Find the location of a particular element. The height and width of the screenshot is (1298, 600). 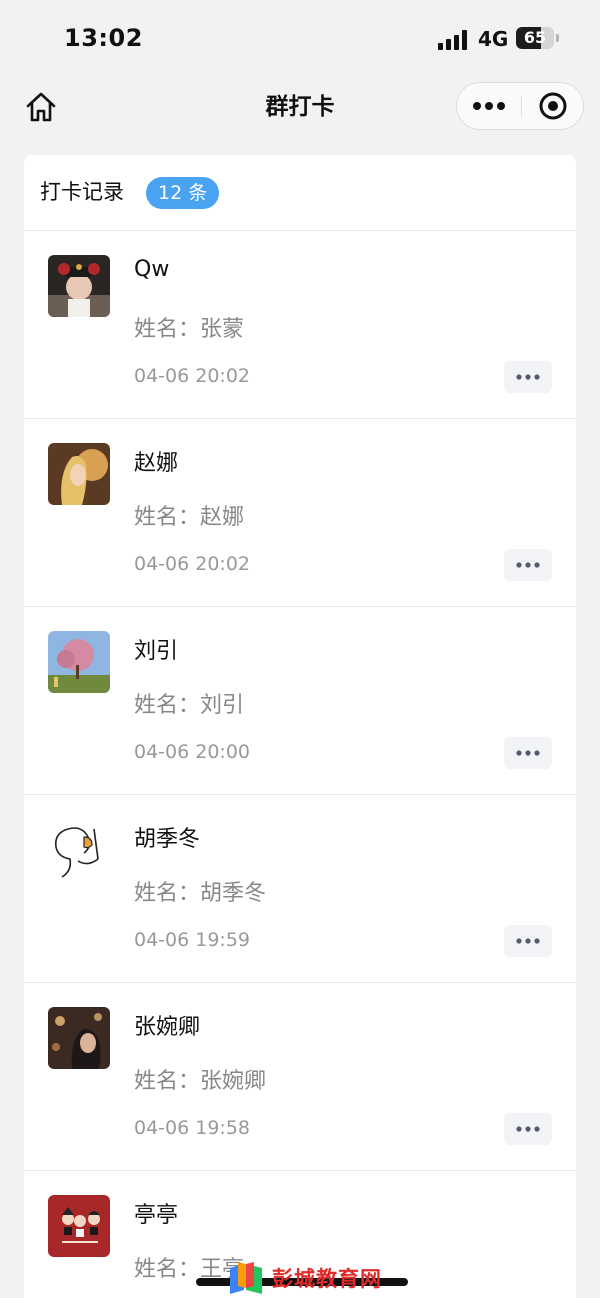

watermark-text: 彭城教育网 is located at coordinates (327, 1278).